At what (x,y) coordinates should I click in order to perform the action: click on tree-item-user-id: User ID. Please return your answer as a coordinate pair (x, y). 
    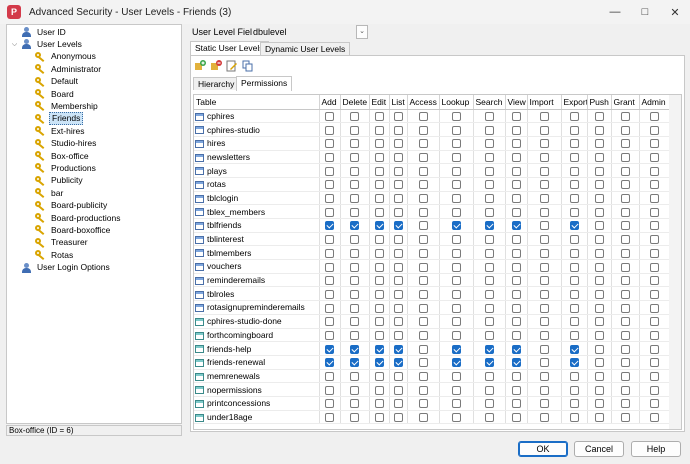
    Looking at the image, I should click on (44, 32).